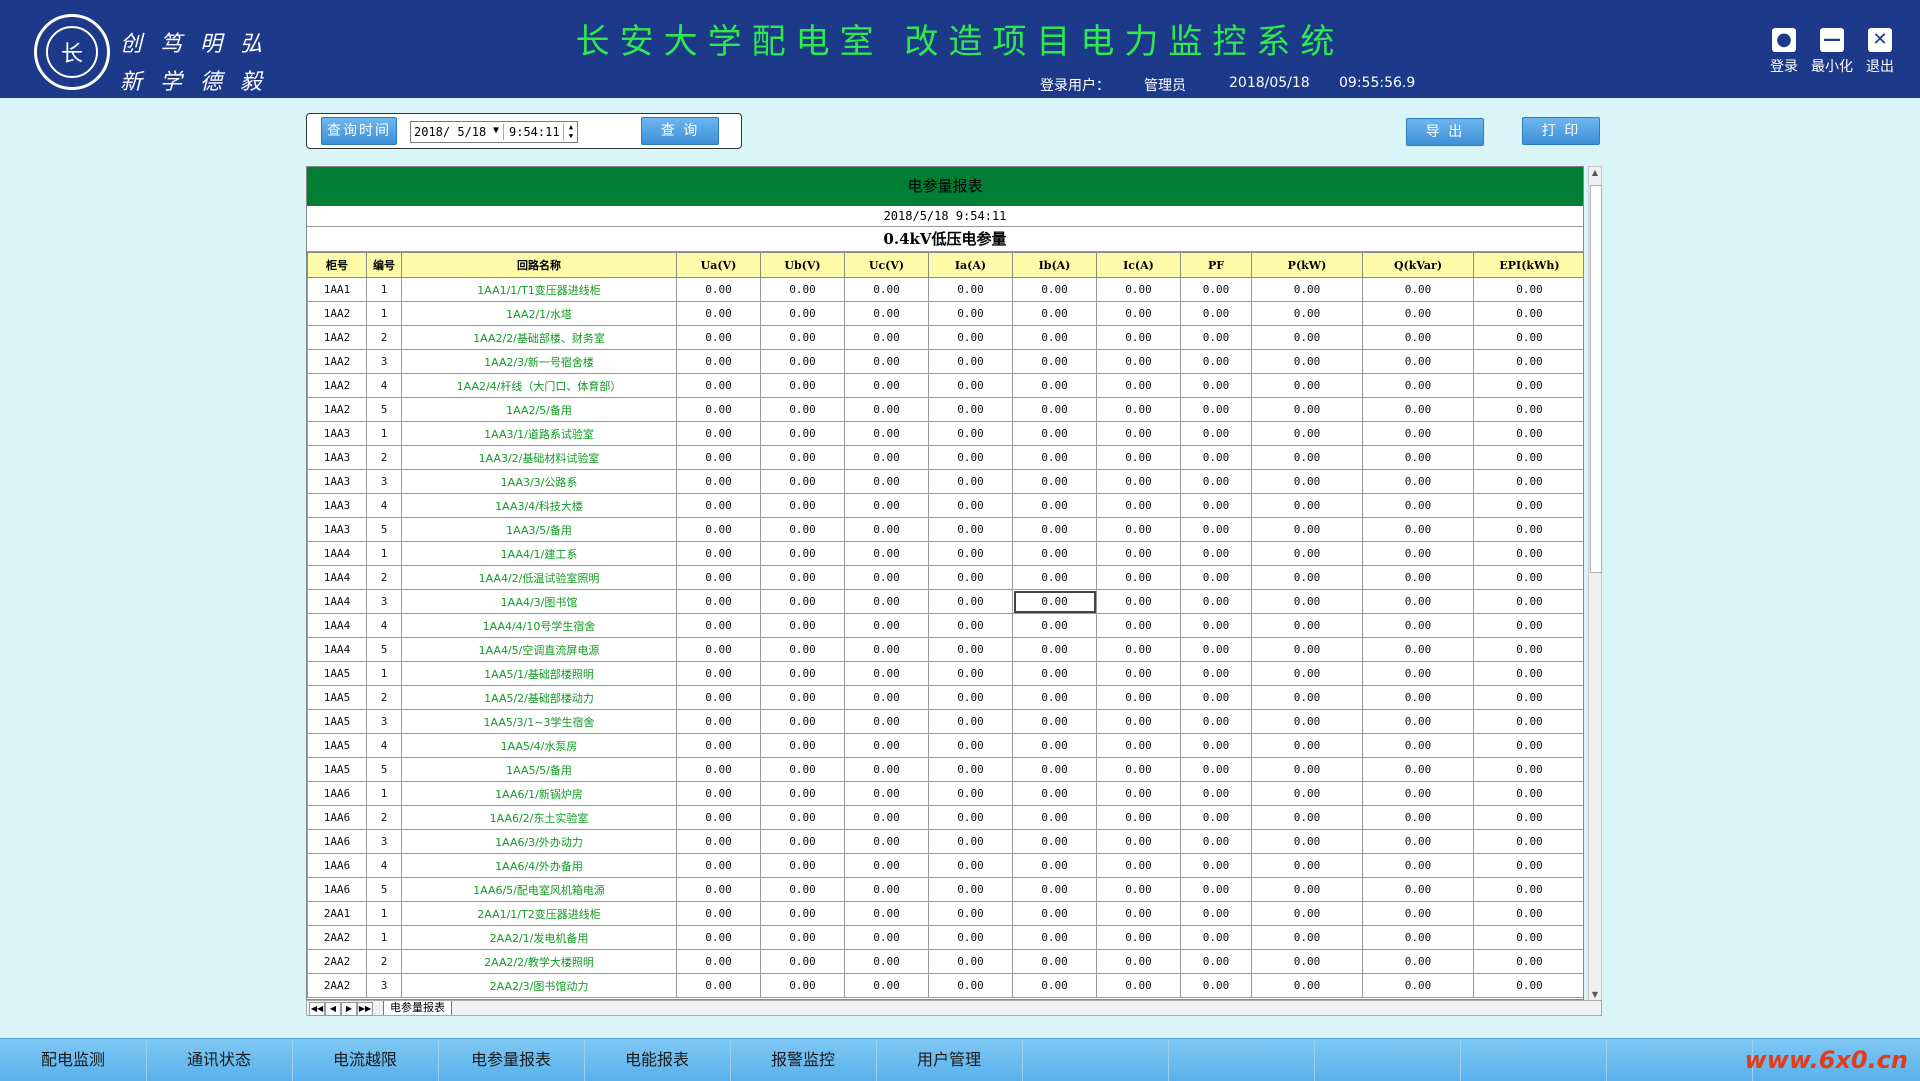 The width and height of the screenshot is (1920, 1081). I want to click on circuit-name-cell: 2AA2/2/教学大楼照明, so click(539, 961).